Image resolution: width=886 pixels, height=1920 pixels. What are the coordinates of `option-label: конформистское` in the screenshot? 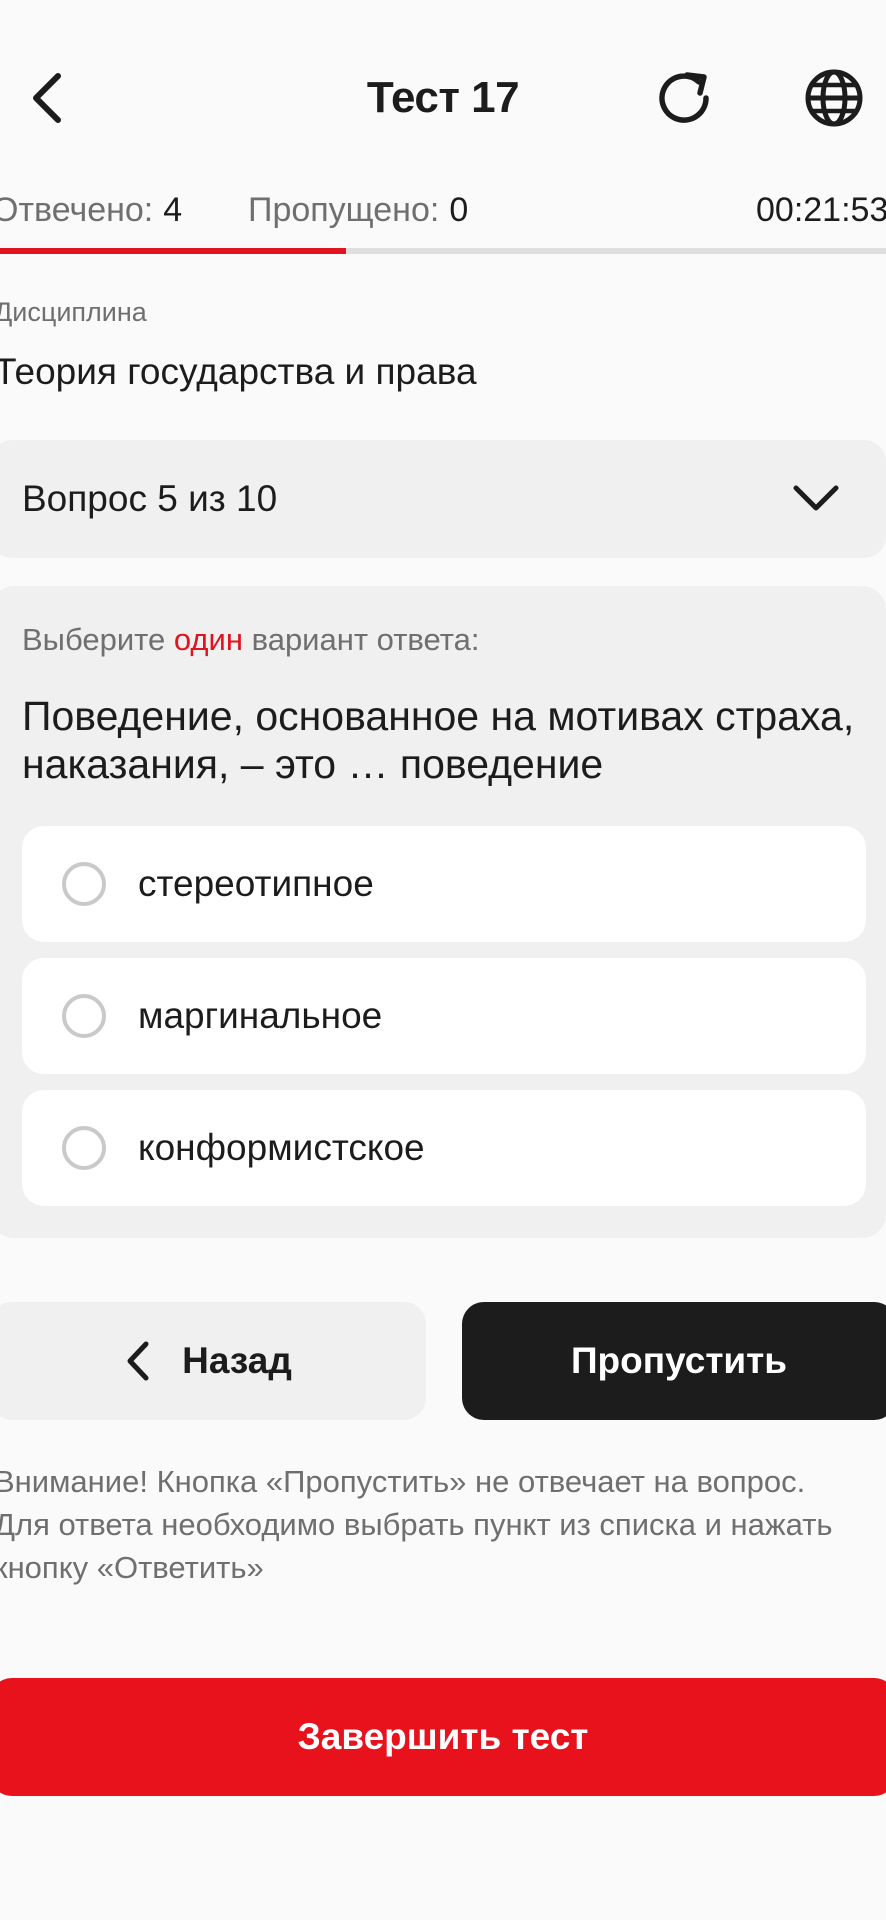 It's located at (281, 1147).